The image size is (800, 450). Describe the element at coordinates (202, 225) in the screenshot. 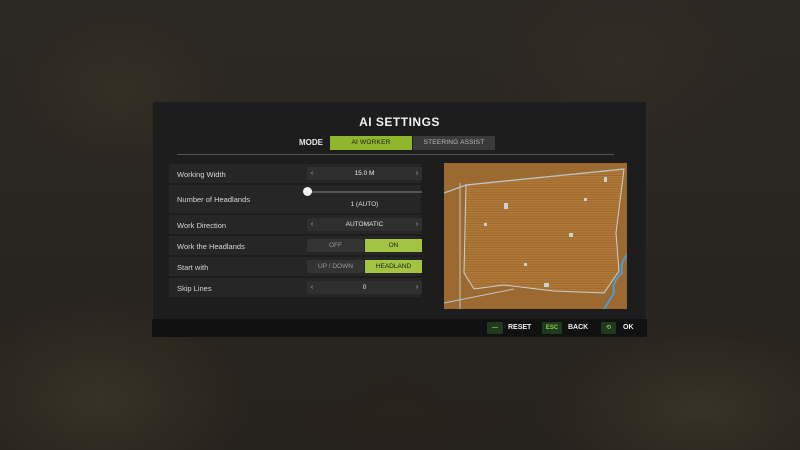

I see `work-direction-label: Work Direction` at that location.